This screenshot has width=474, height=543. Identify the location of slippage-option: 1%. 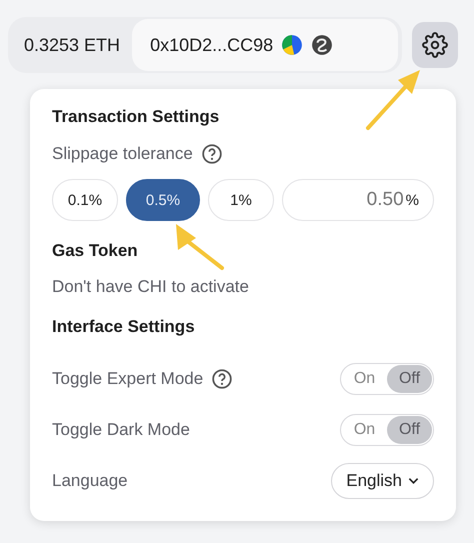
(241, 200).